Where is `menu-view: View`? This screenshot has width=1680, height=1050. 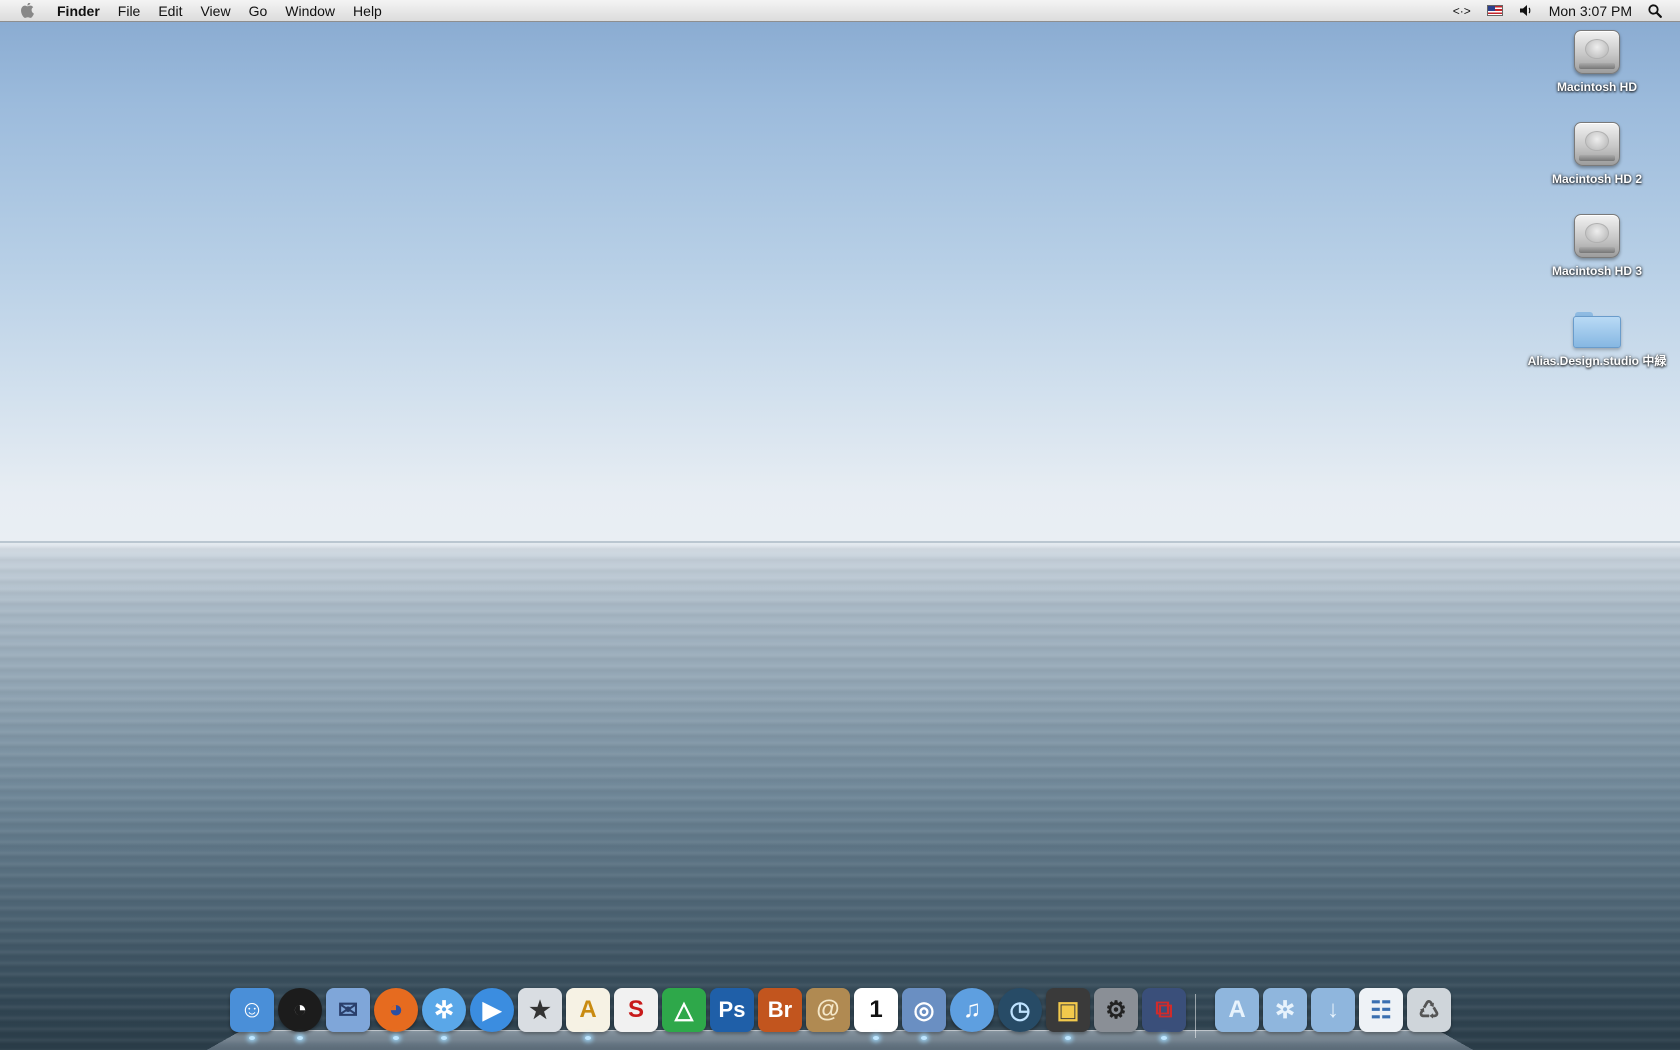 menu-view: View is located at coordinates (215, 11).